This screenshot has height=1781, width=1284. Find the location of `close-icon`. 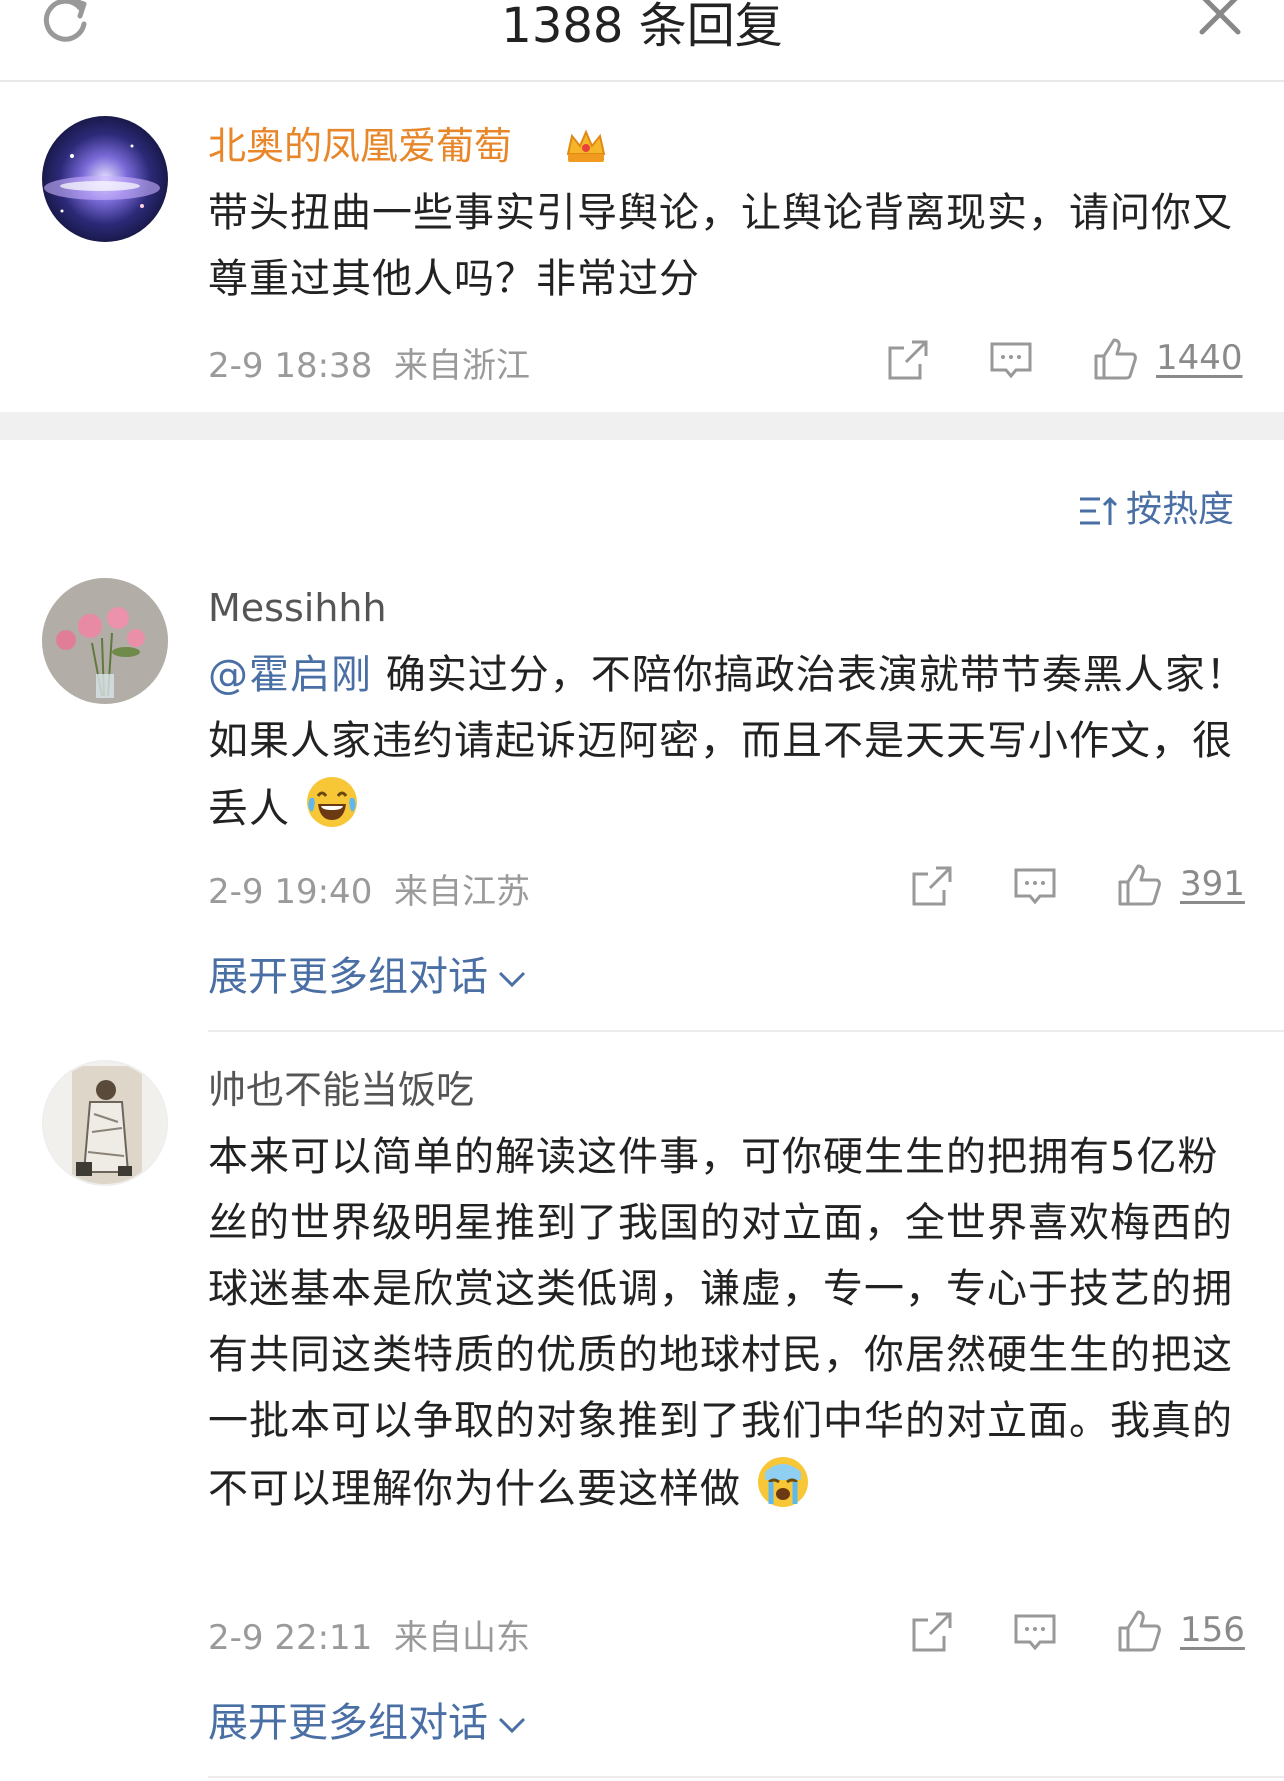

close-icon is located at coordinates (1220, 21).